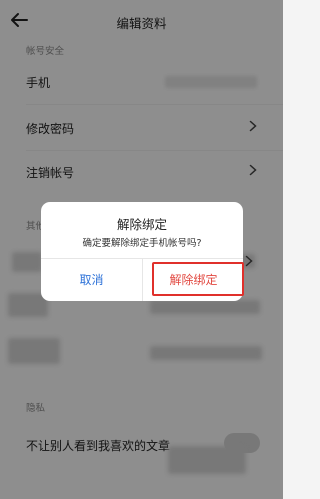 This screenshot has width=320, height=499. I want to click on dialog-title: 解除绑定, so click(141, 224).